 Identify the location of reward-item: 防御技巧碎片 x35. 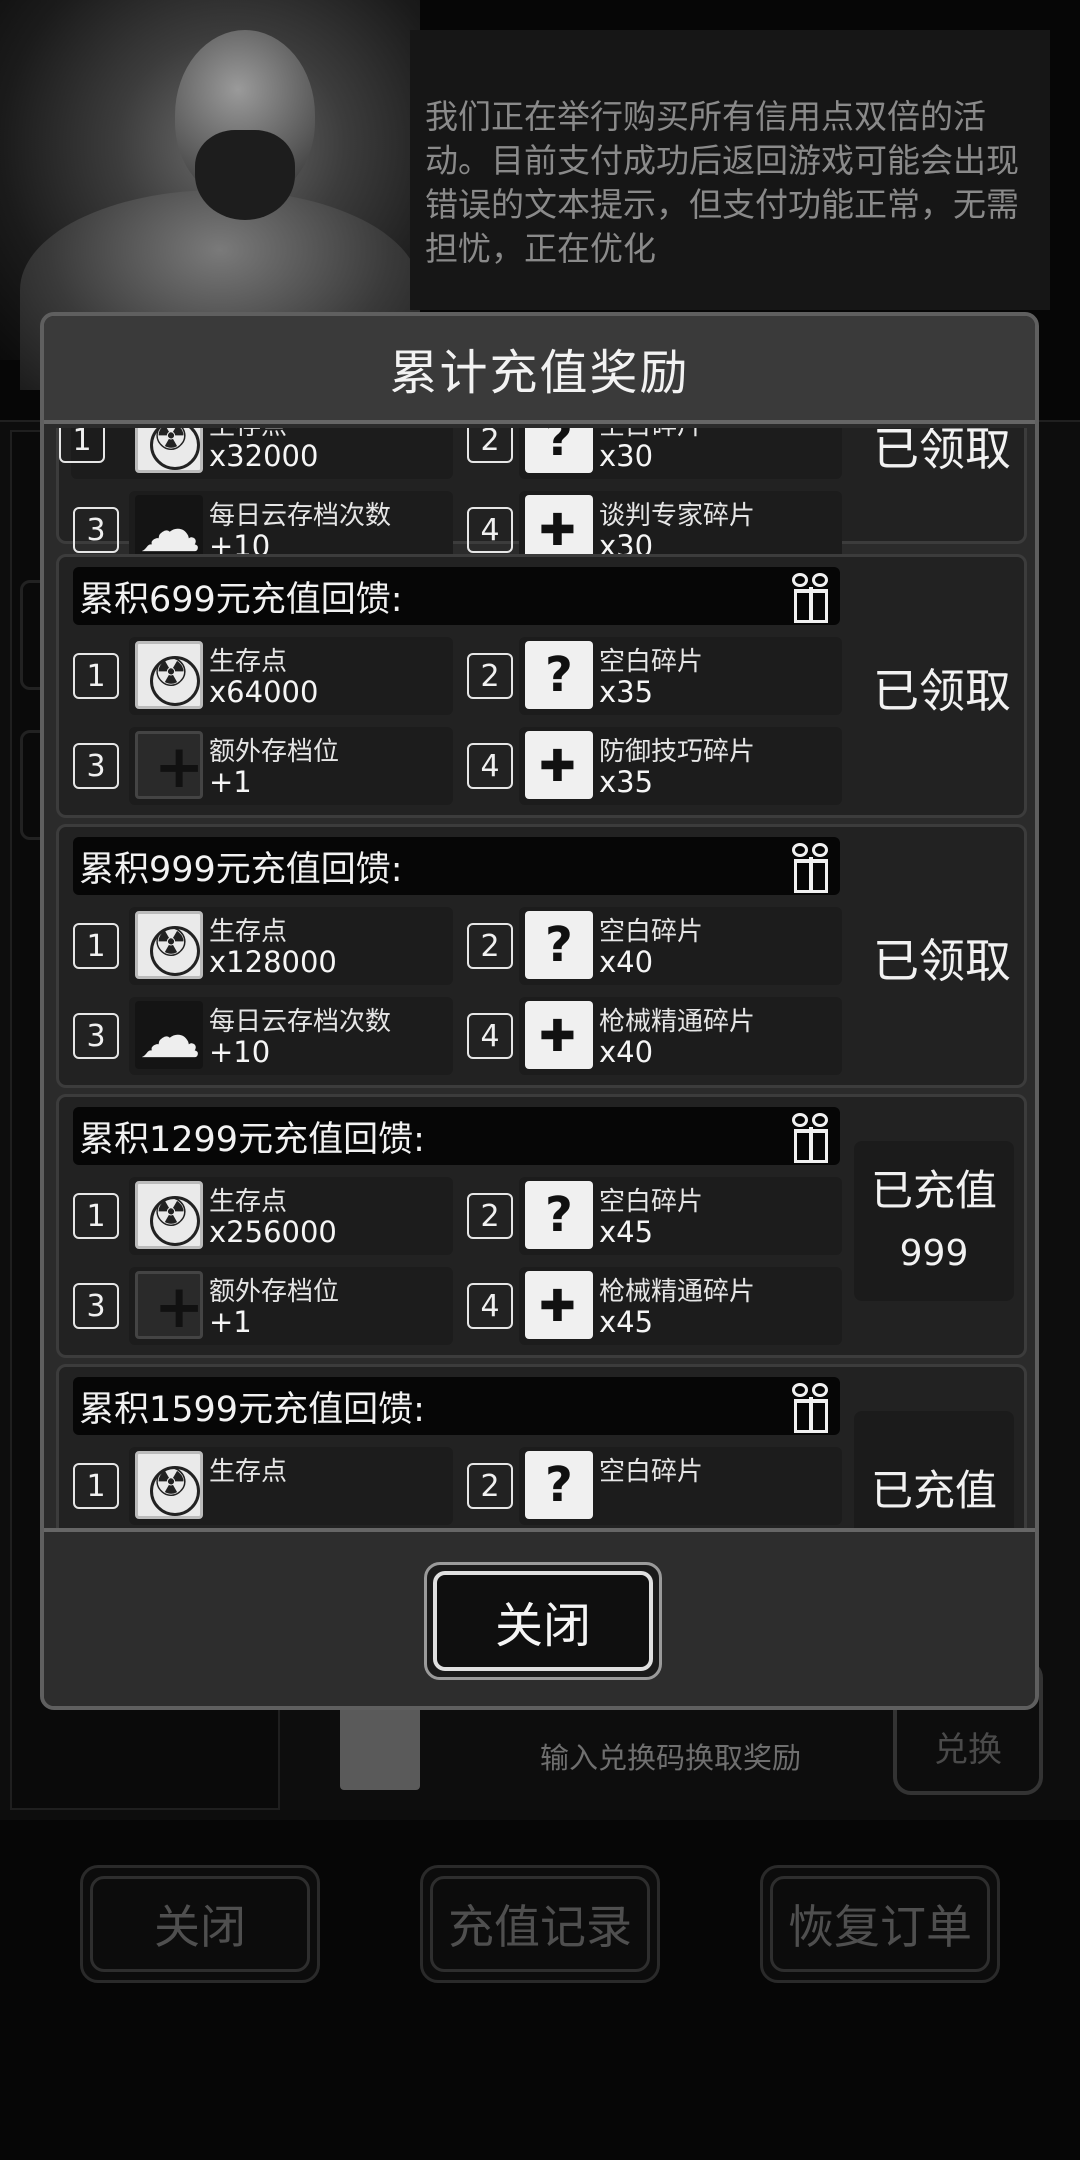
(680, 766).